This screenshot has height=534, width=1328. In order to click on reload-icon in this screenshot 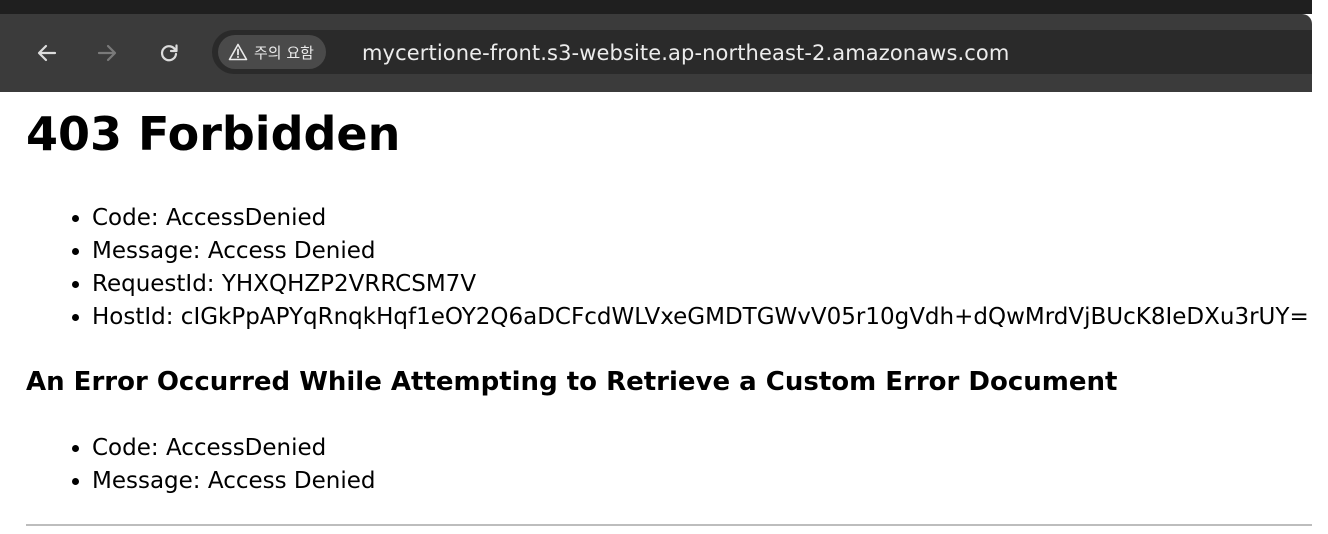, I will do `click(169, 53)`.